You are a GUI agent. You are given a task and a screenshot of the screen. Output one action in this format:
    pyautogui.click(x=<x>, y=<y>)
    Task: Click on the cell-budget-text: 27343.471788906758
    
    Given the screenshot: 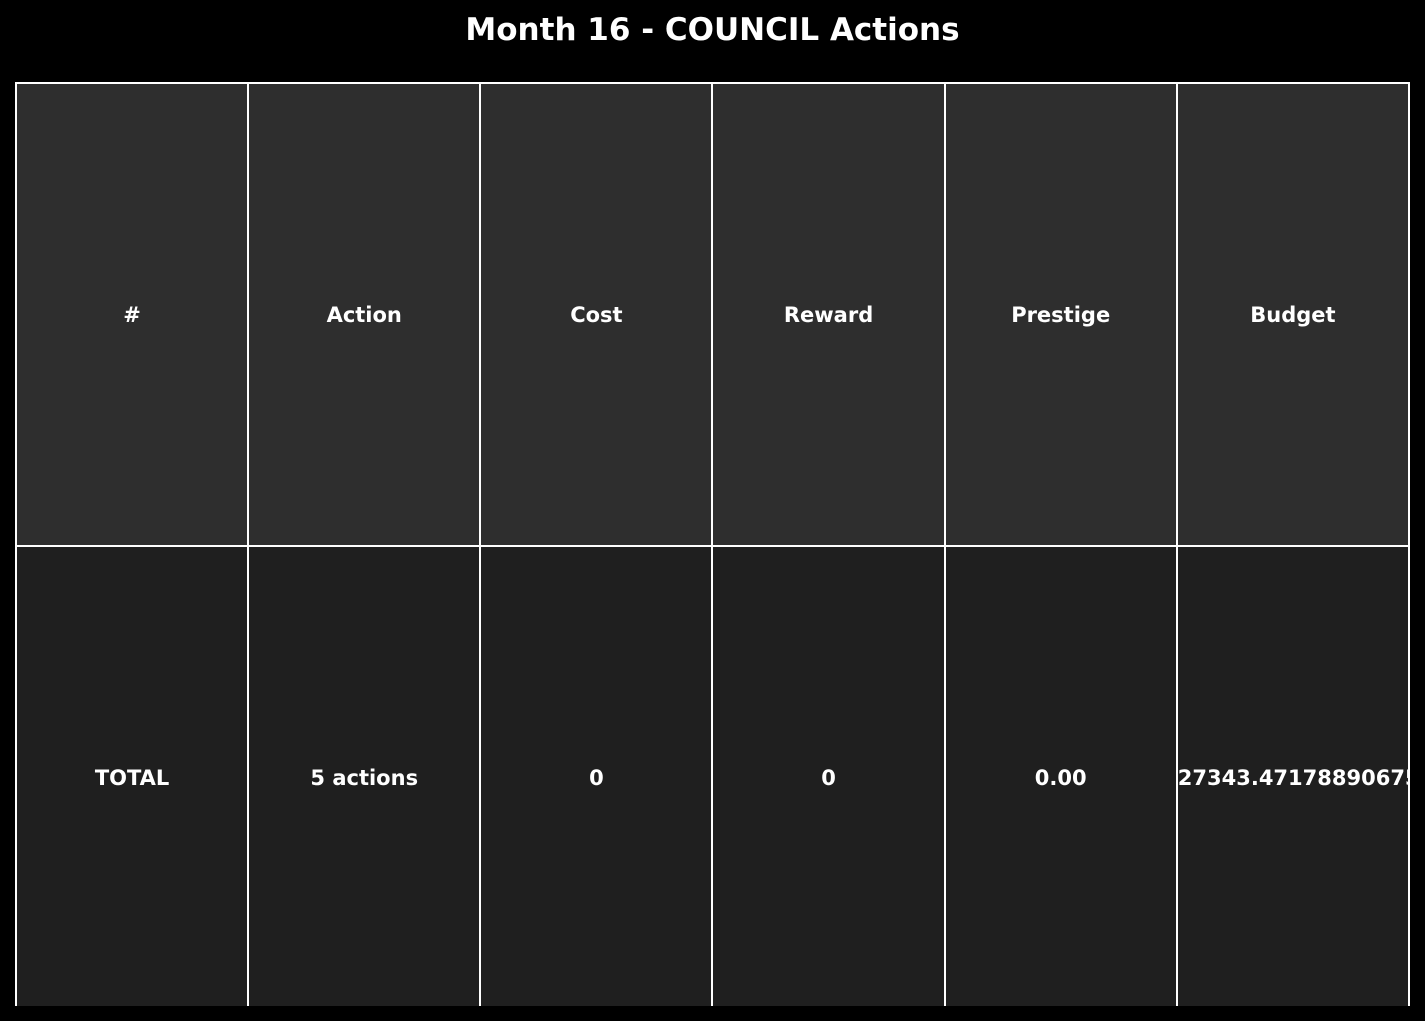 What is the action you would take?
    pyautogui.click(x=1293, y=777)
    